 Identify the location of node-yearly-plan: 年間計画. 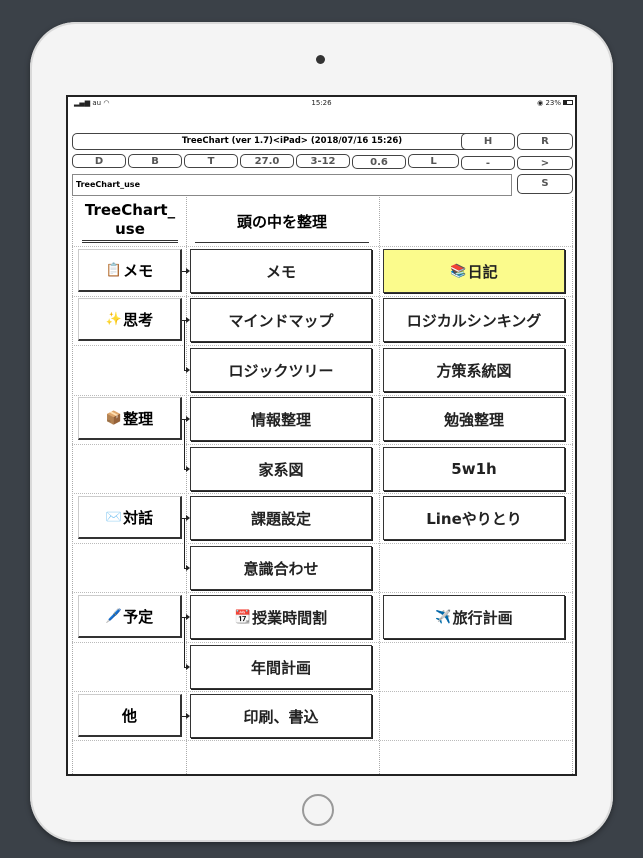
(281, 667).